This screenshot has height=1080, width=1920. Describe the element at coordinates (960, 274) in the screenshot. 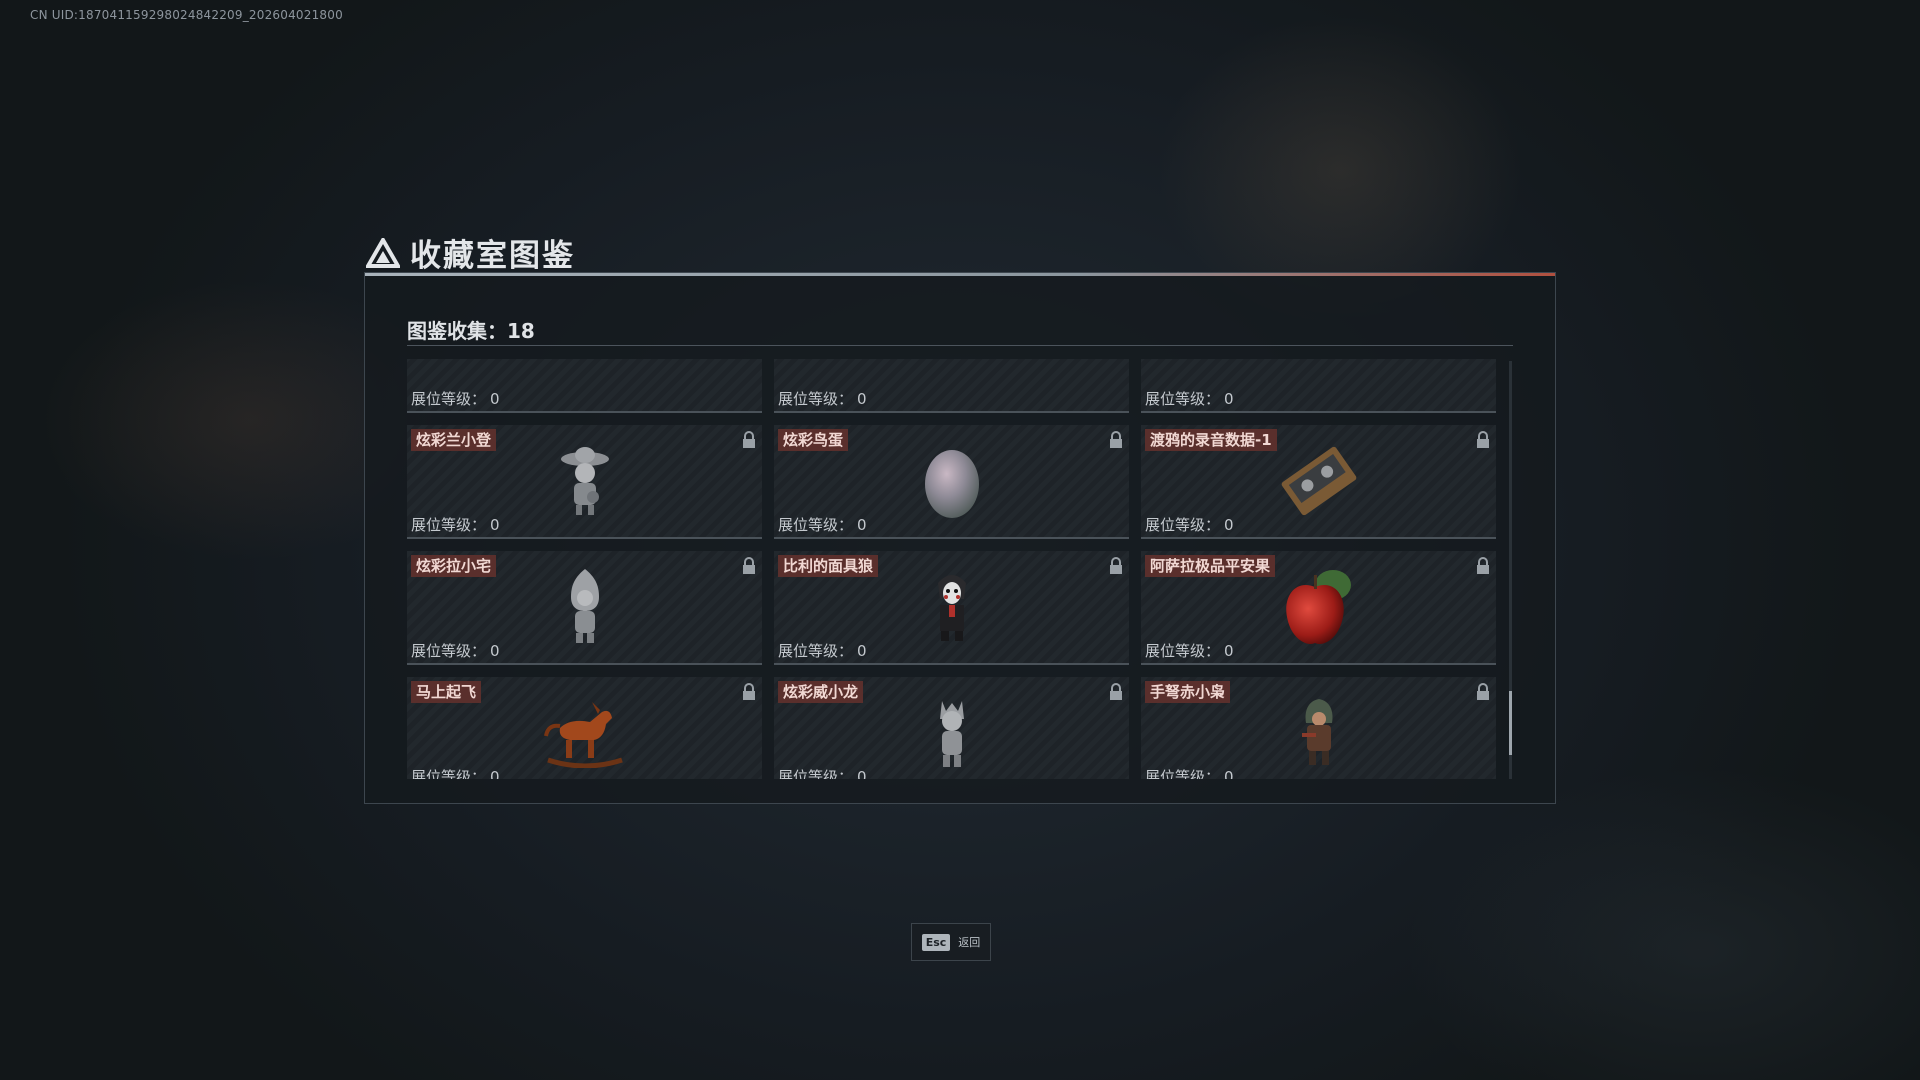

I see `panel-accent-line` at that location.